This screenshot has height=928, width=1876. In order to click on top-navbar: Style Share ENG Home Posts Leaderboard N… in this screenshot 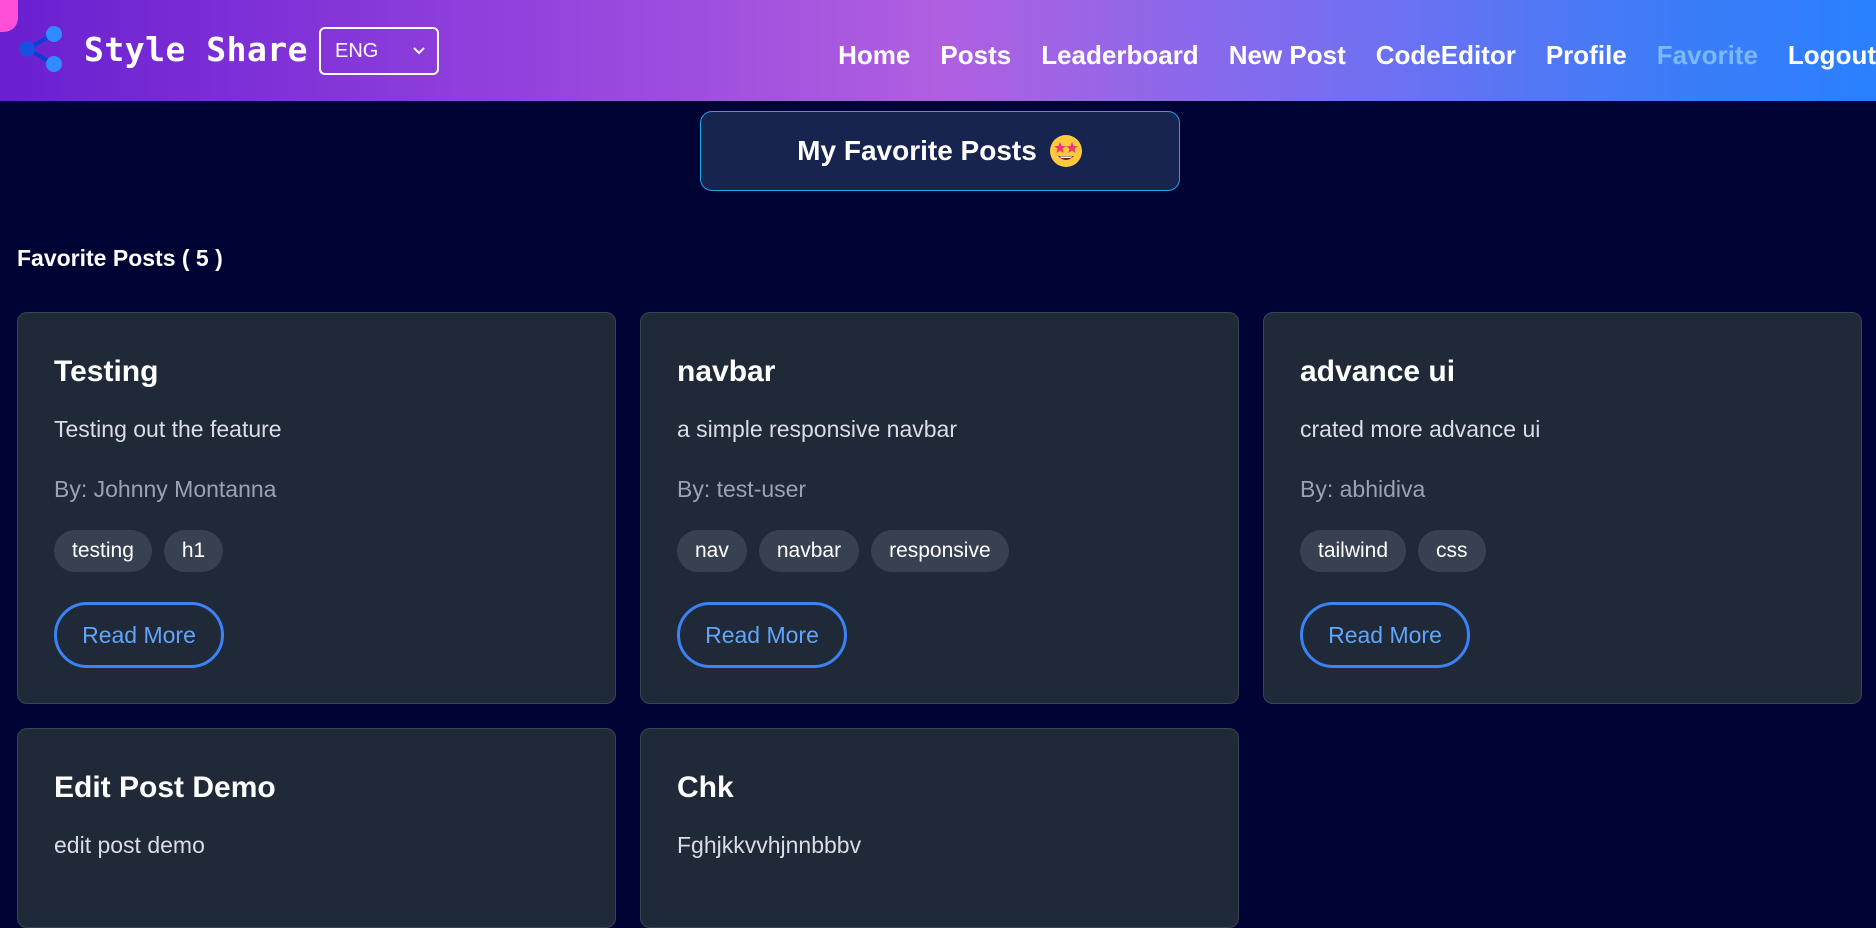, I will do `click(938, 50)`.